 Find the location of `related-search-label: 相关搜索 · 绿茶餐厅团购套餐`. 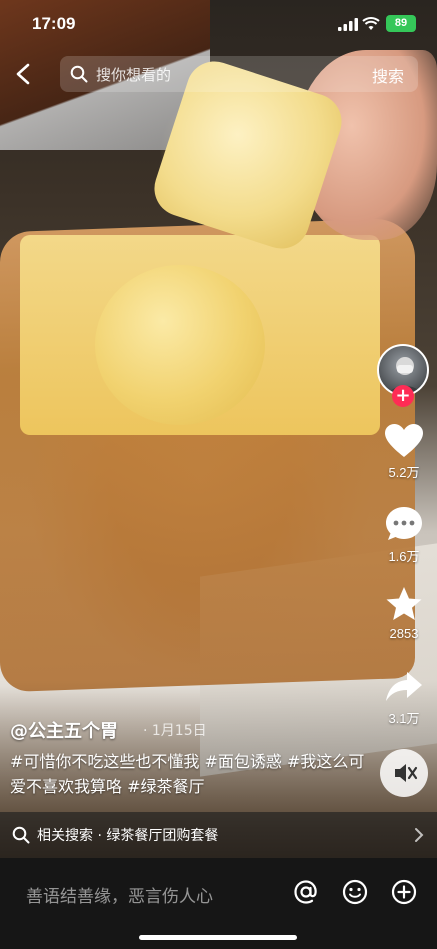

related-search-label: 相关搜索 · 绿茶餐厅团购套餐 is located at coordinates (128, 836).